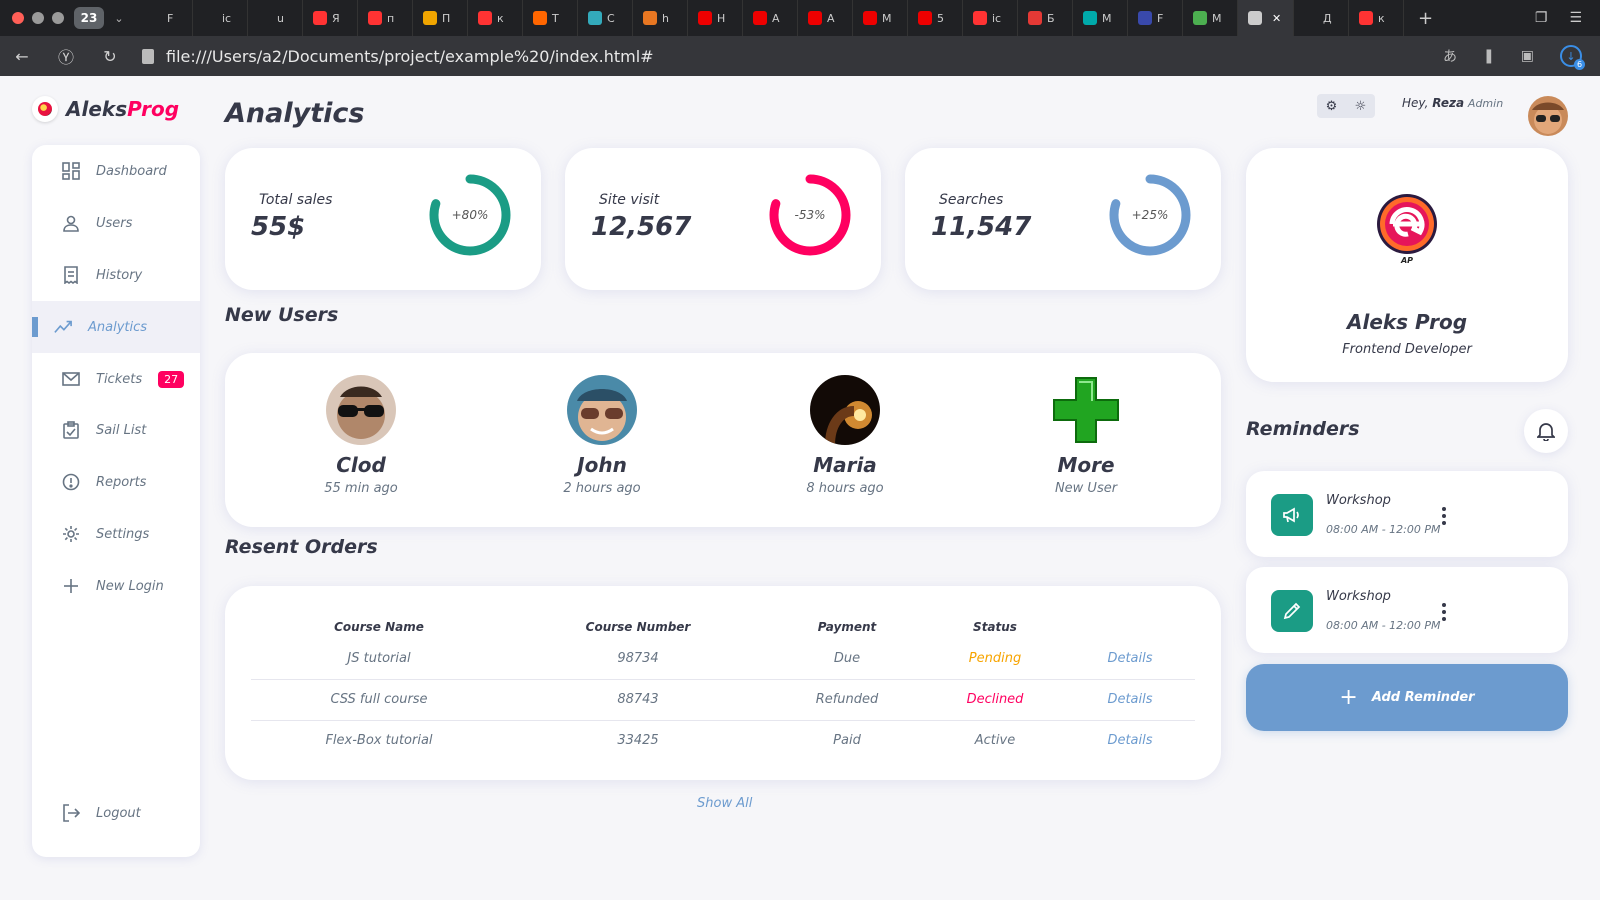 This screenshot has width=1600, height=900. What do you see at coordinates (724, 803) in the screenshot?
I see `show-all-link: Show All` at bounding box center [724, 803].